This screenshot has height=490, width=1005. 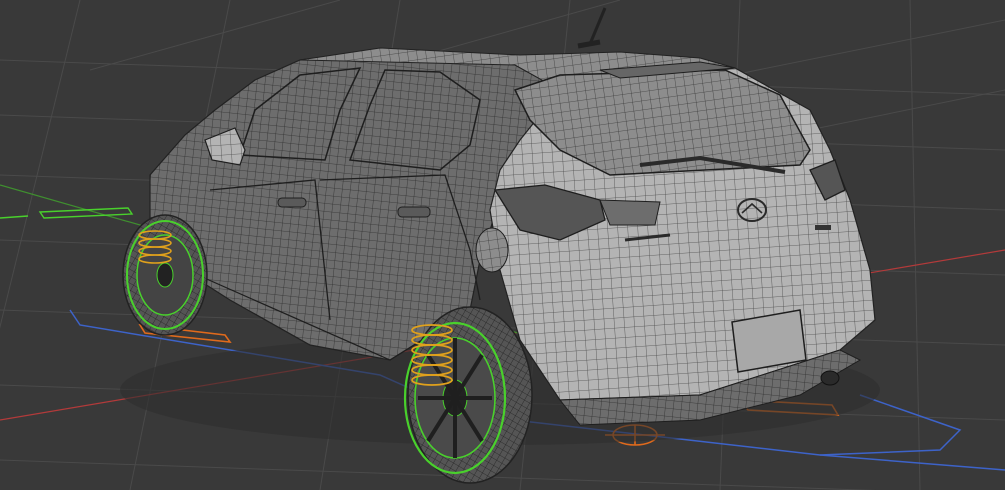 What do you see at coordinates (165, 275) in the screenshot?
I see `wheel-front-rig` at bounding box center [165, 275].